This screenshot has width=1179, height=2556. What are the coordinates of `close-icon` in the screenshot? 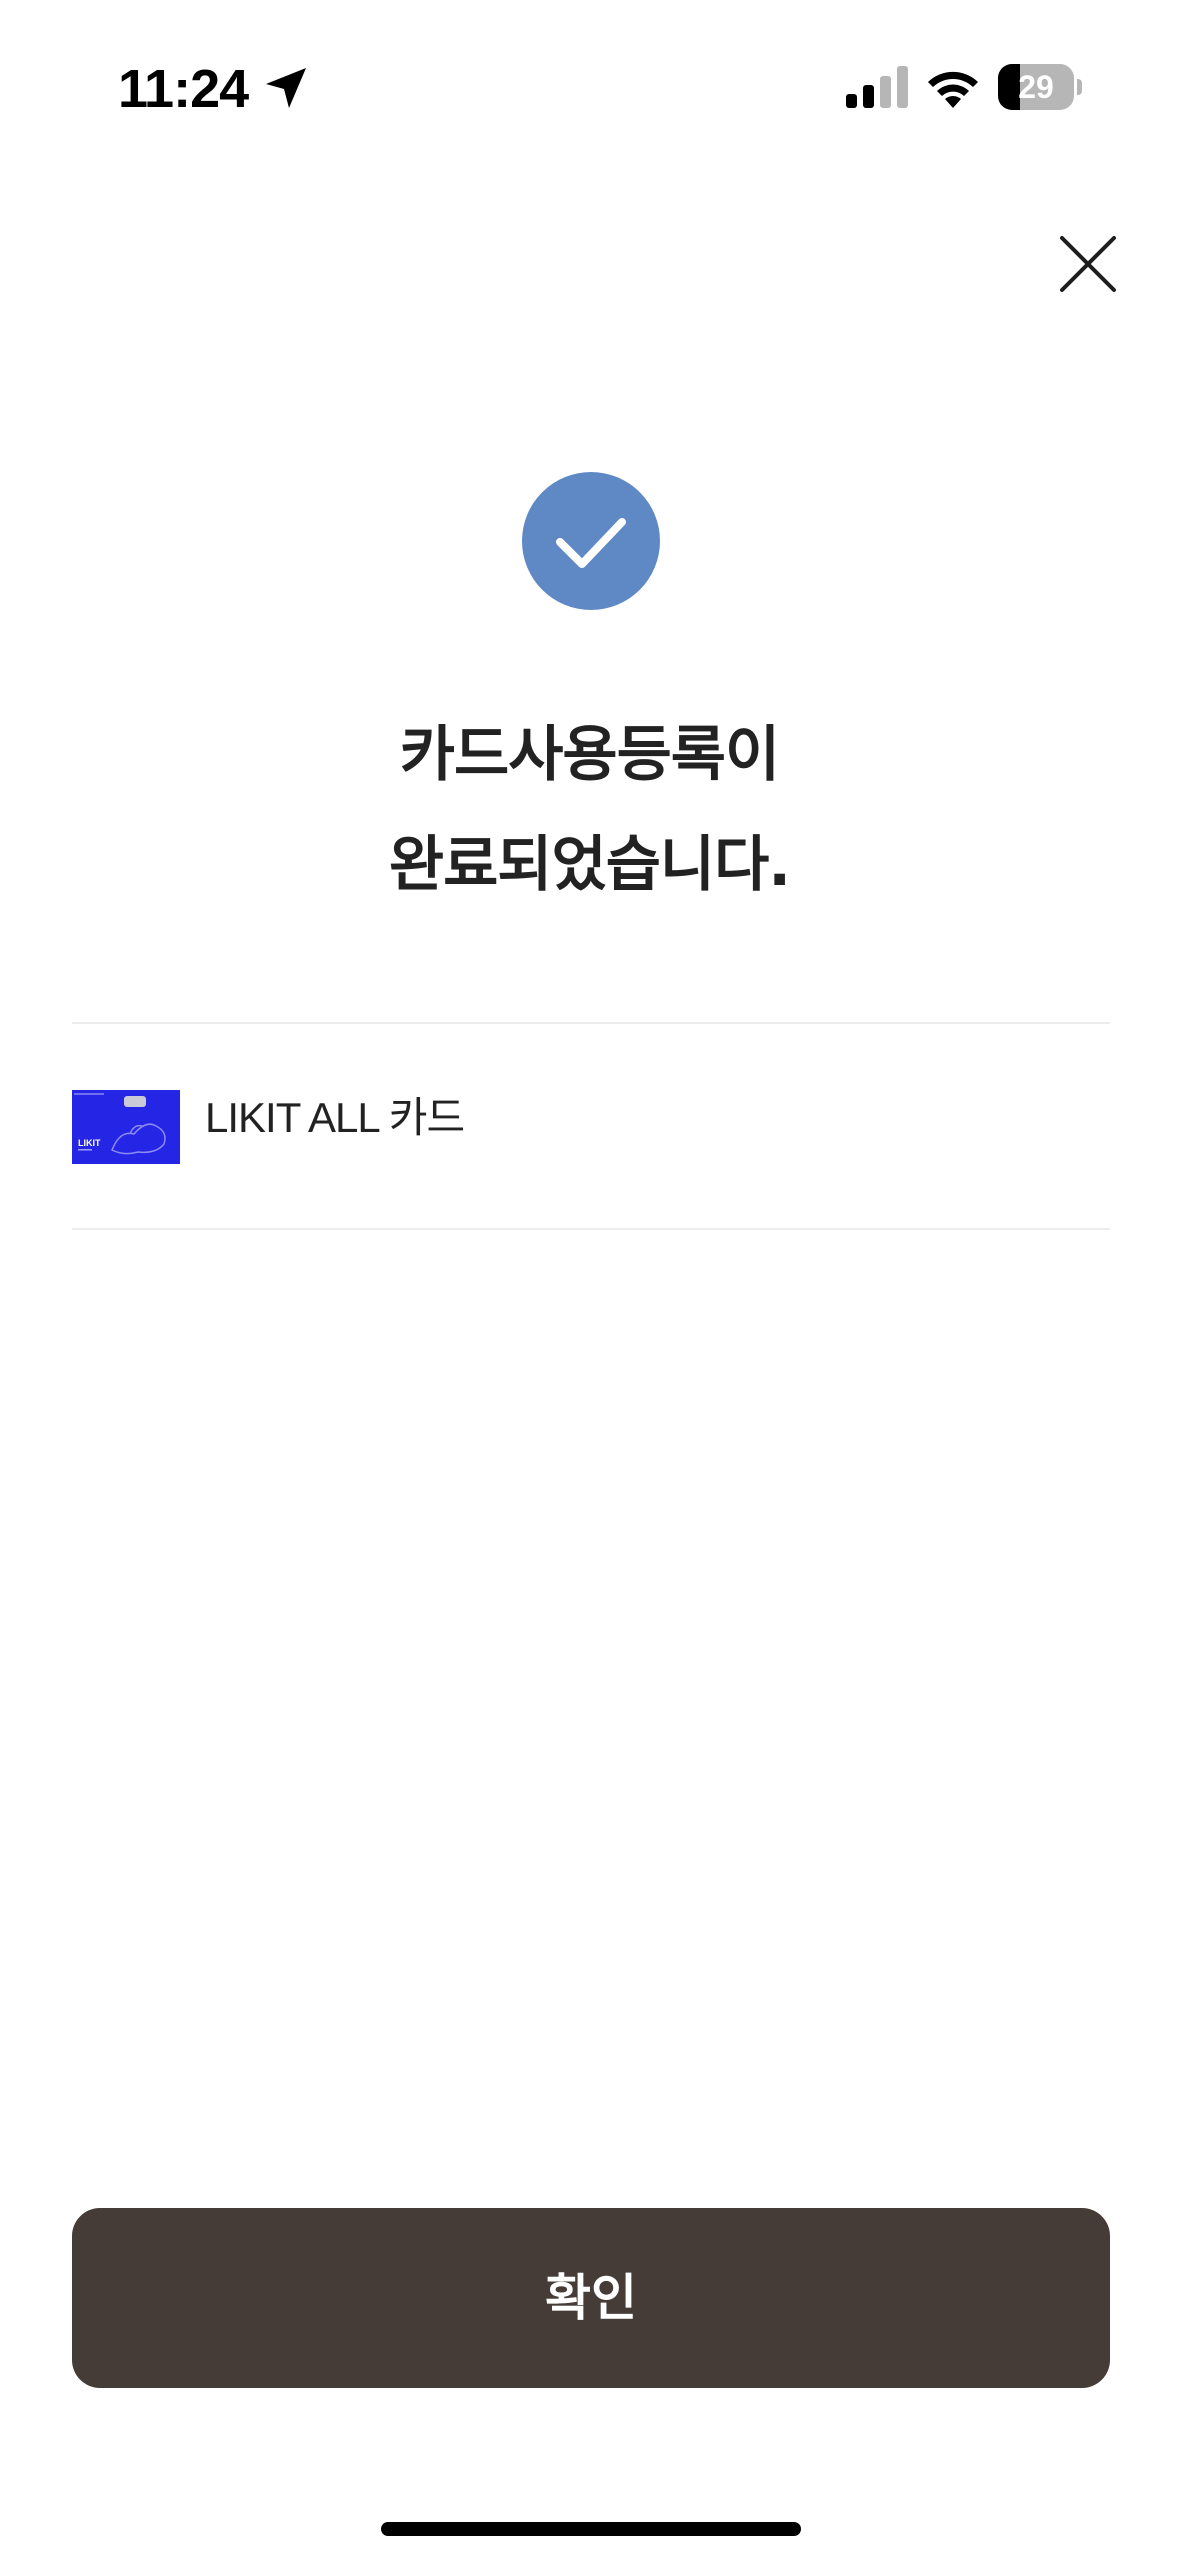 It's located at (1088, 264).